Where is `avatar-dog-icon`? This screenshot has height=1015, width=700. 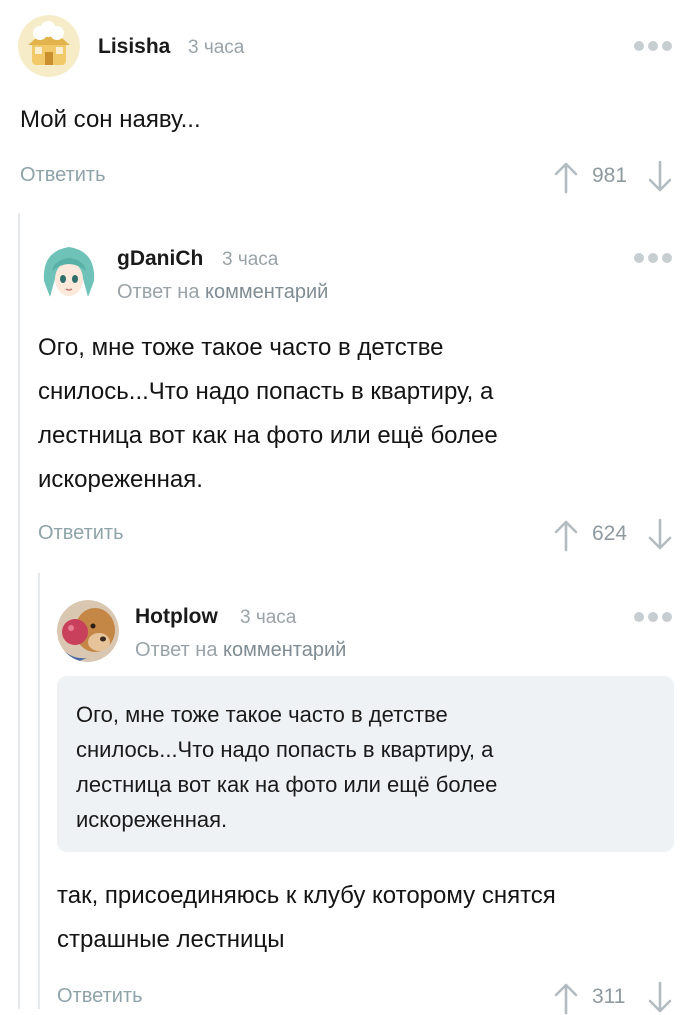 avatar-dog-icon is located at coordinates (88, 631).